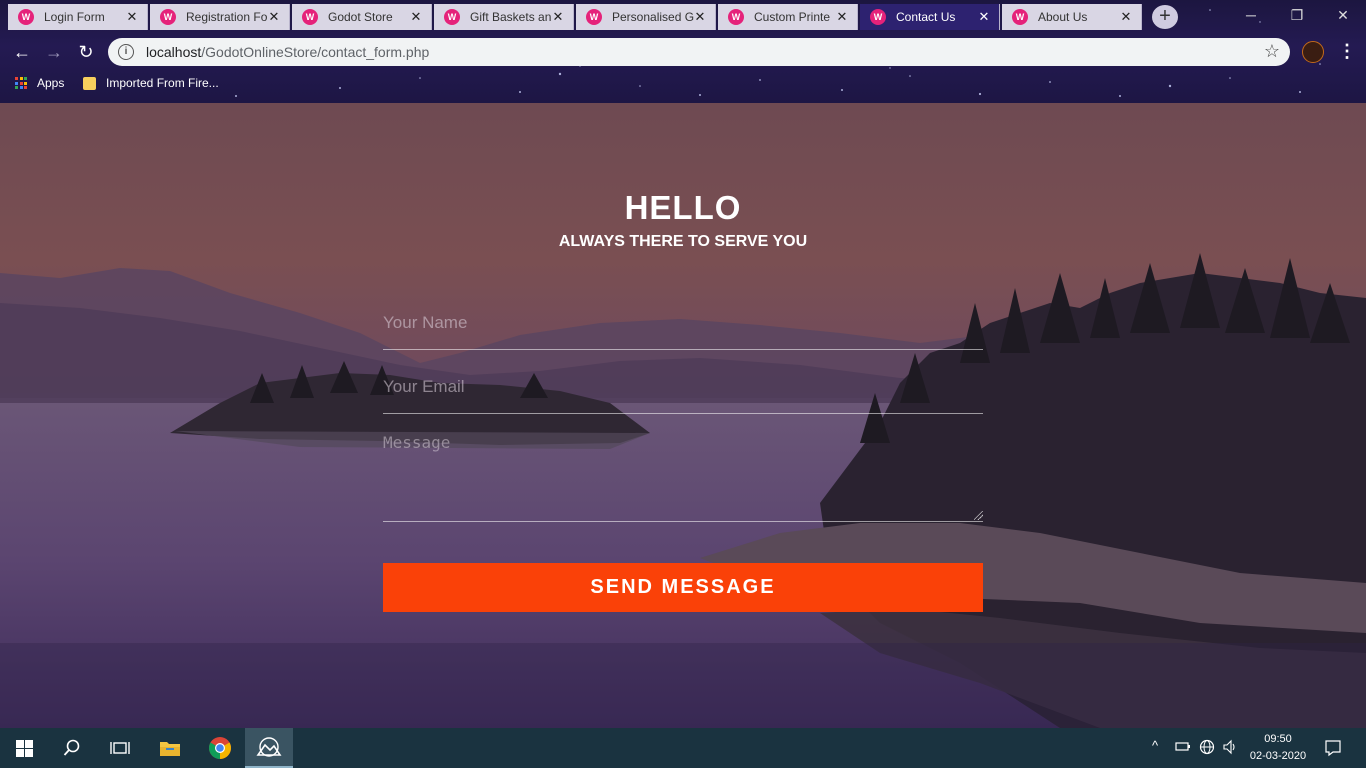 The width and height of the screenshot is (1366, 768). I want to click on message-field, so click(683, 477).